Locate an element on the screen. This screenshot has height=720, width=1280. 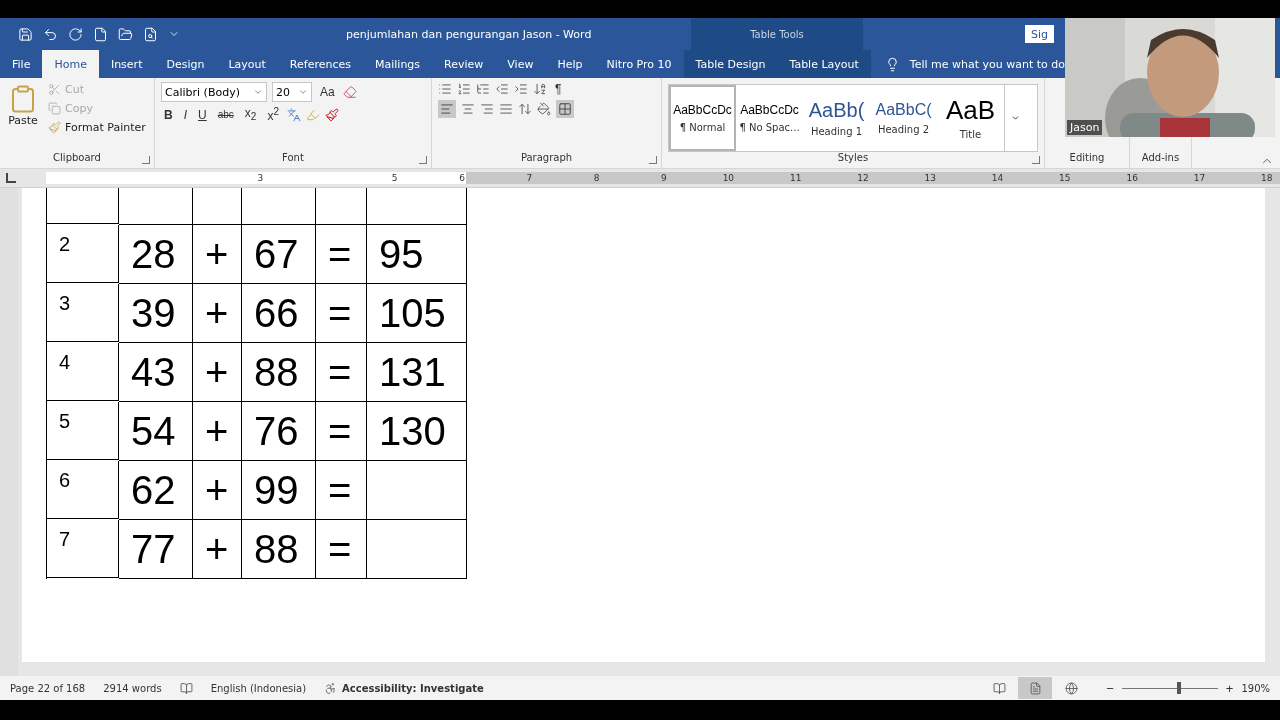
format-painter-button: Format Painter is located at coordinates (97, 127).